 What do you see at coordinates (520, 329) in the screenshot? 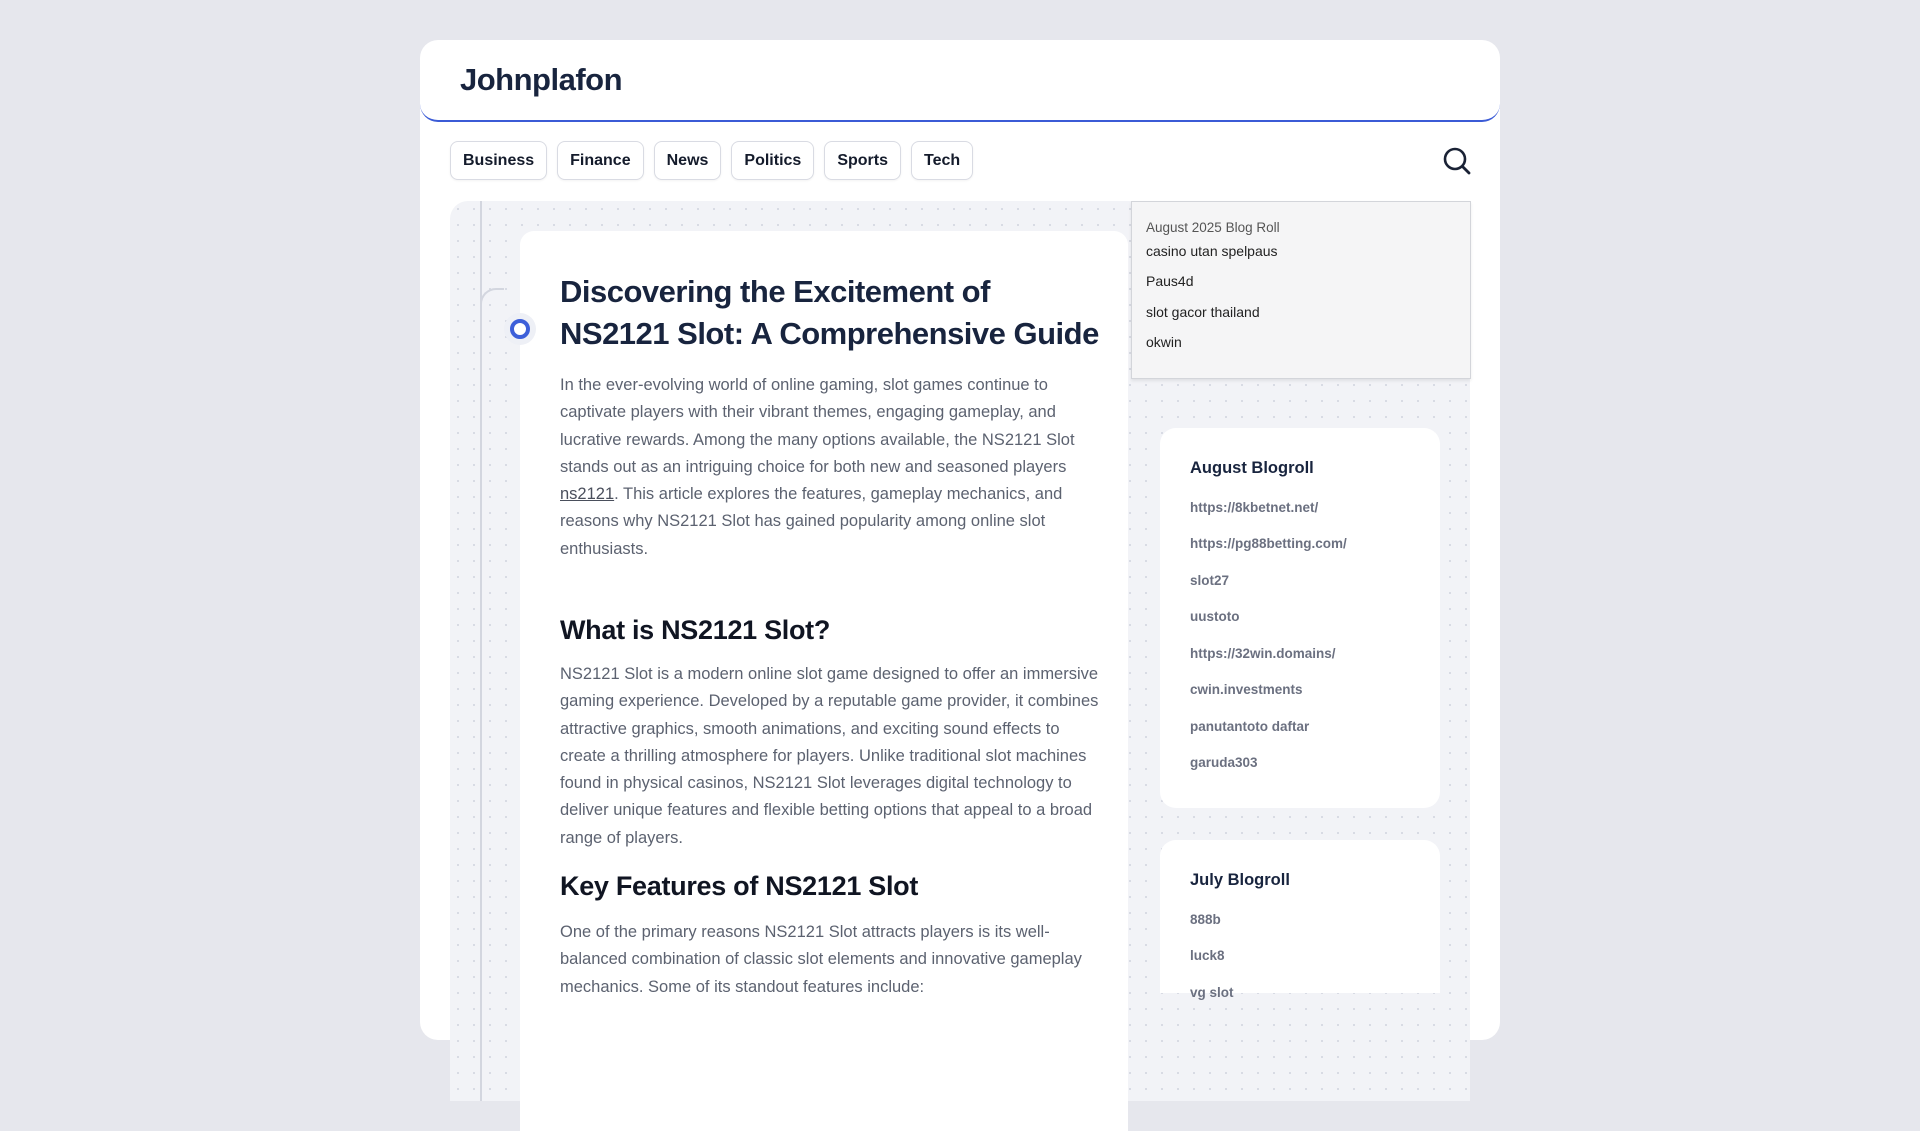
I see `timeline-dot` at bounding box center [520, 329].